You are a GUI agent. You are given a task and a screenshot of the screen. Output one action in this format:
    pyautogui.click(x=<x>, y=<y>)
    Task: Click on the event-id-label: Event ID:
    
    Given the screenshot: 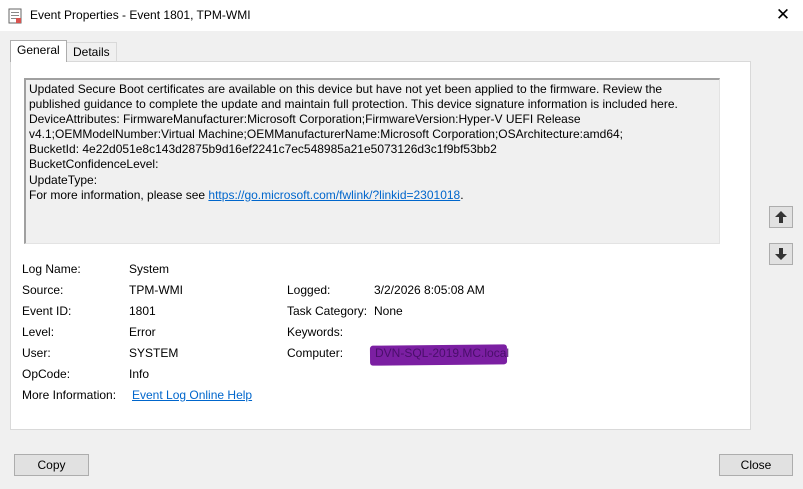 What is the action you would take?
    pyautogui.click(x=47, y=311)
    